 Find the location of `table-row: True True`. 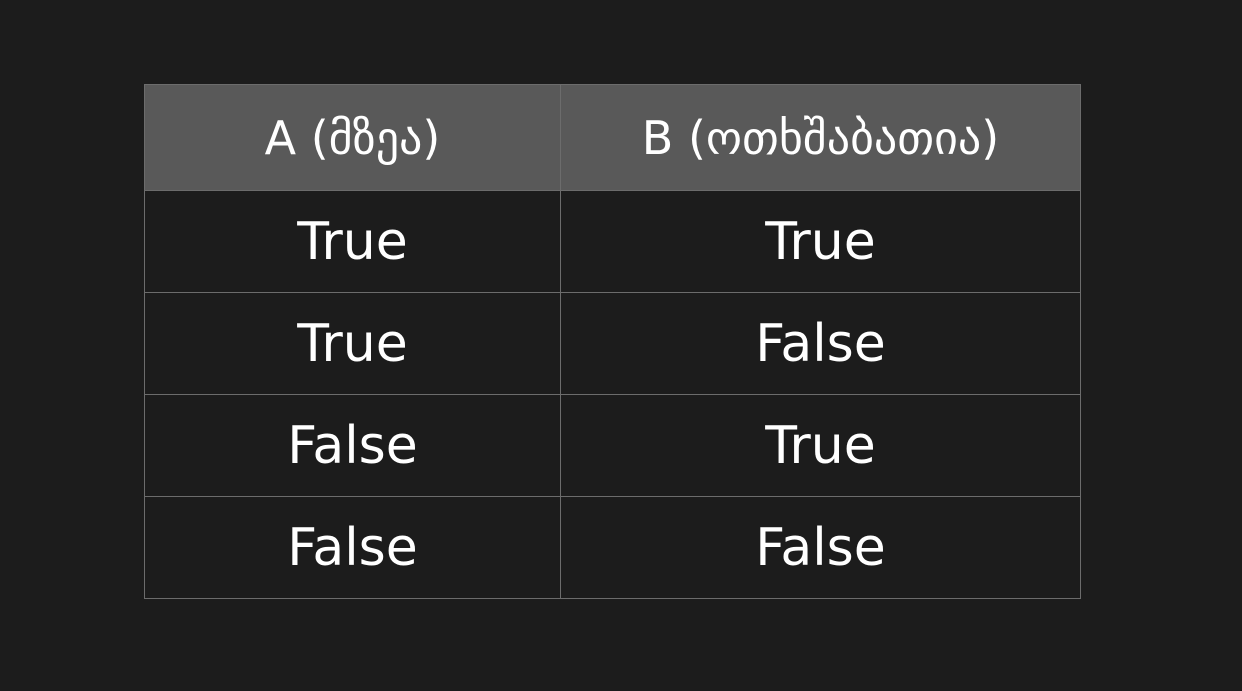

table-row: True True is located at coordinates (612, 241).